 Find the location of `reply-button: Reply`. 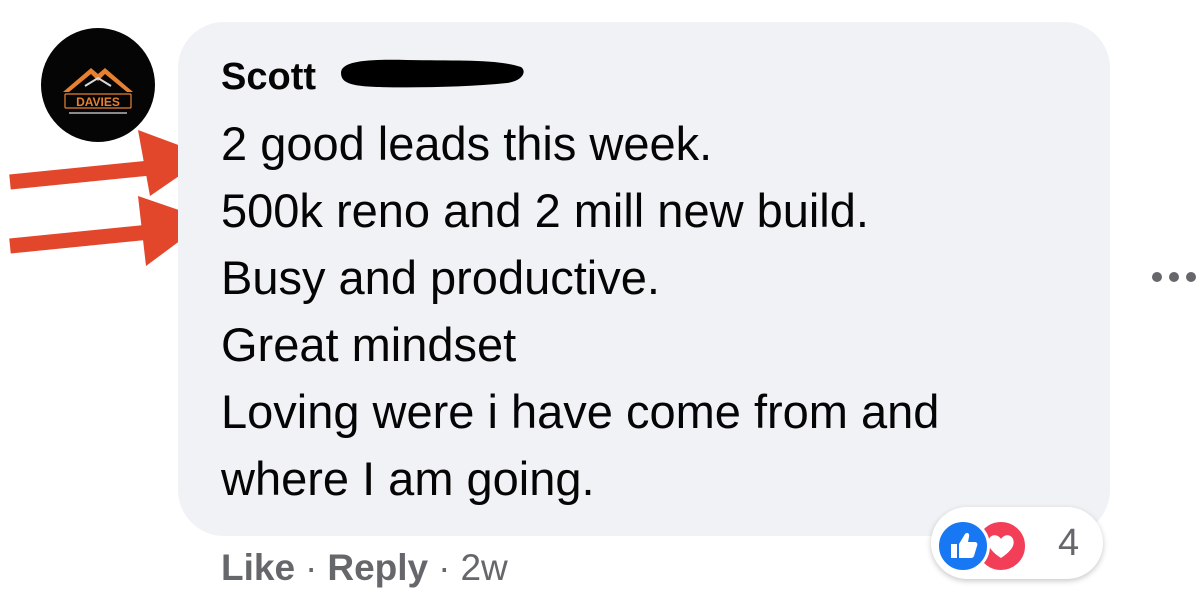

reply-button: Reply is located at coordinates (377, 567).